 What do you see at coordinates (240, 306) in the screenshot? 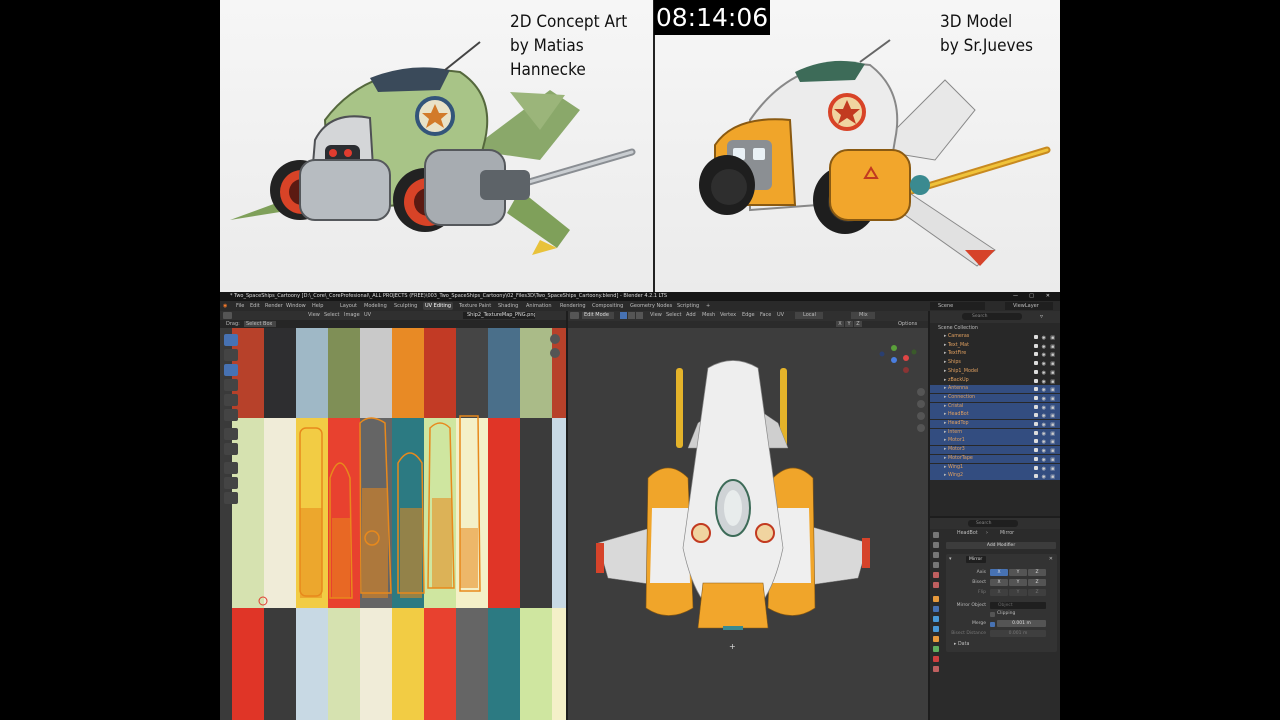
I see `menu-file: File` at bounding box center [240, 306].